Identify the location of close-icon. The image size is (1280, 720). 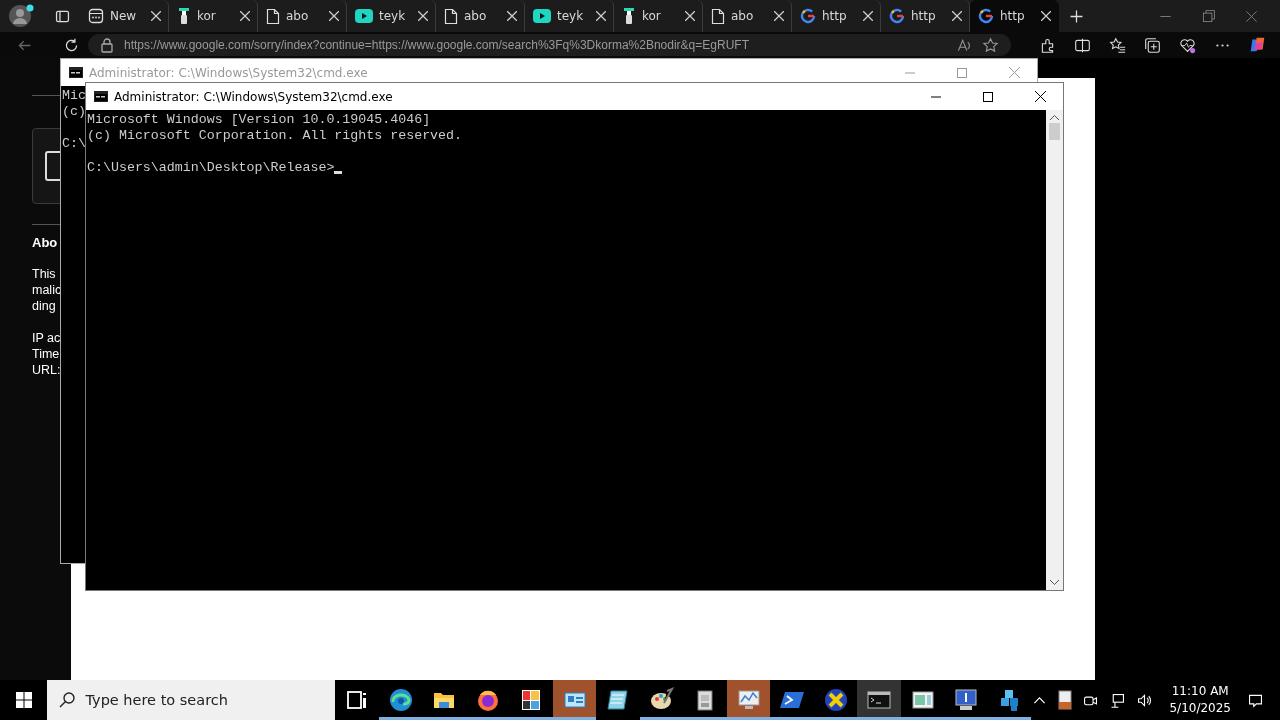
(1040, 96).